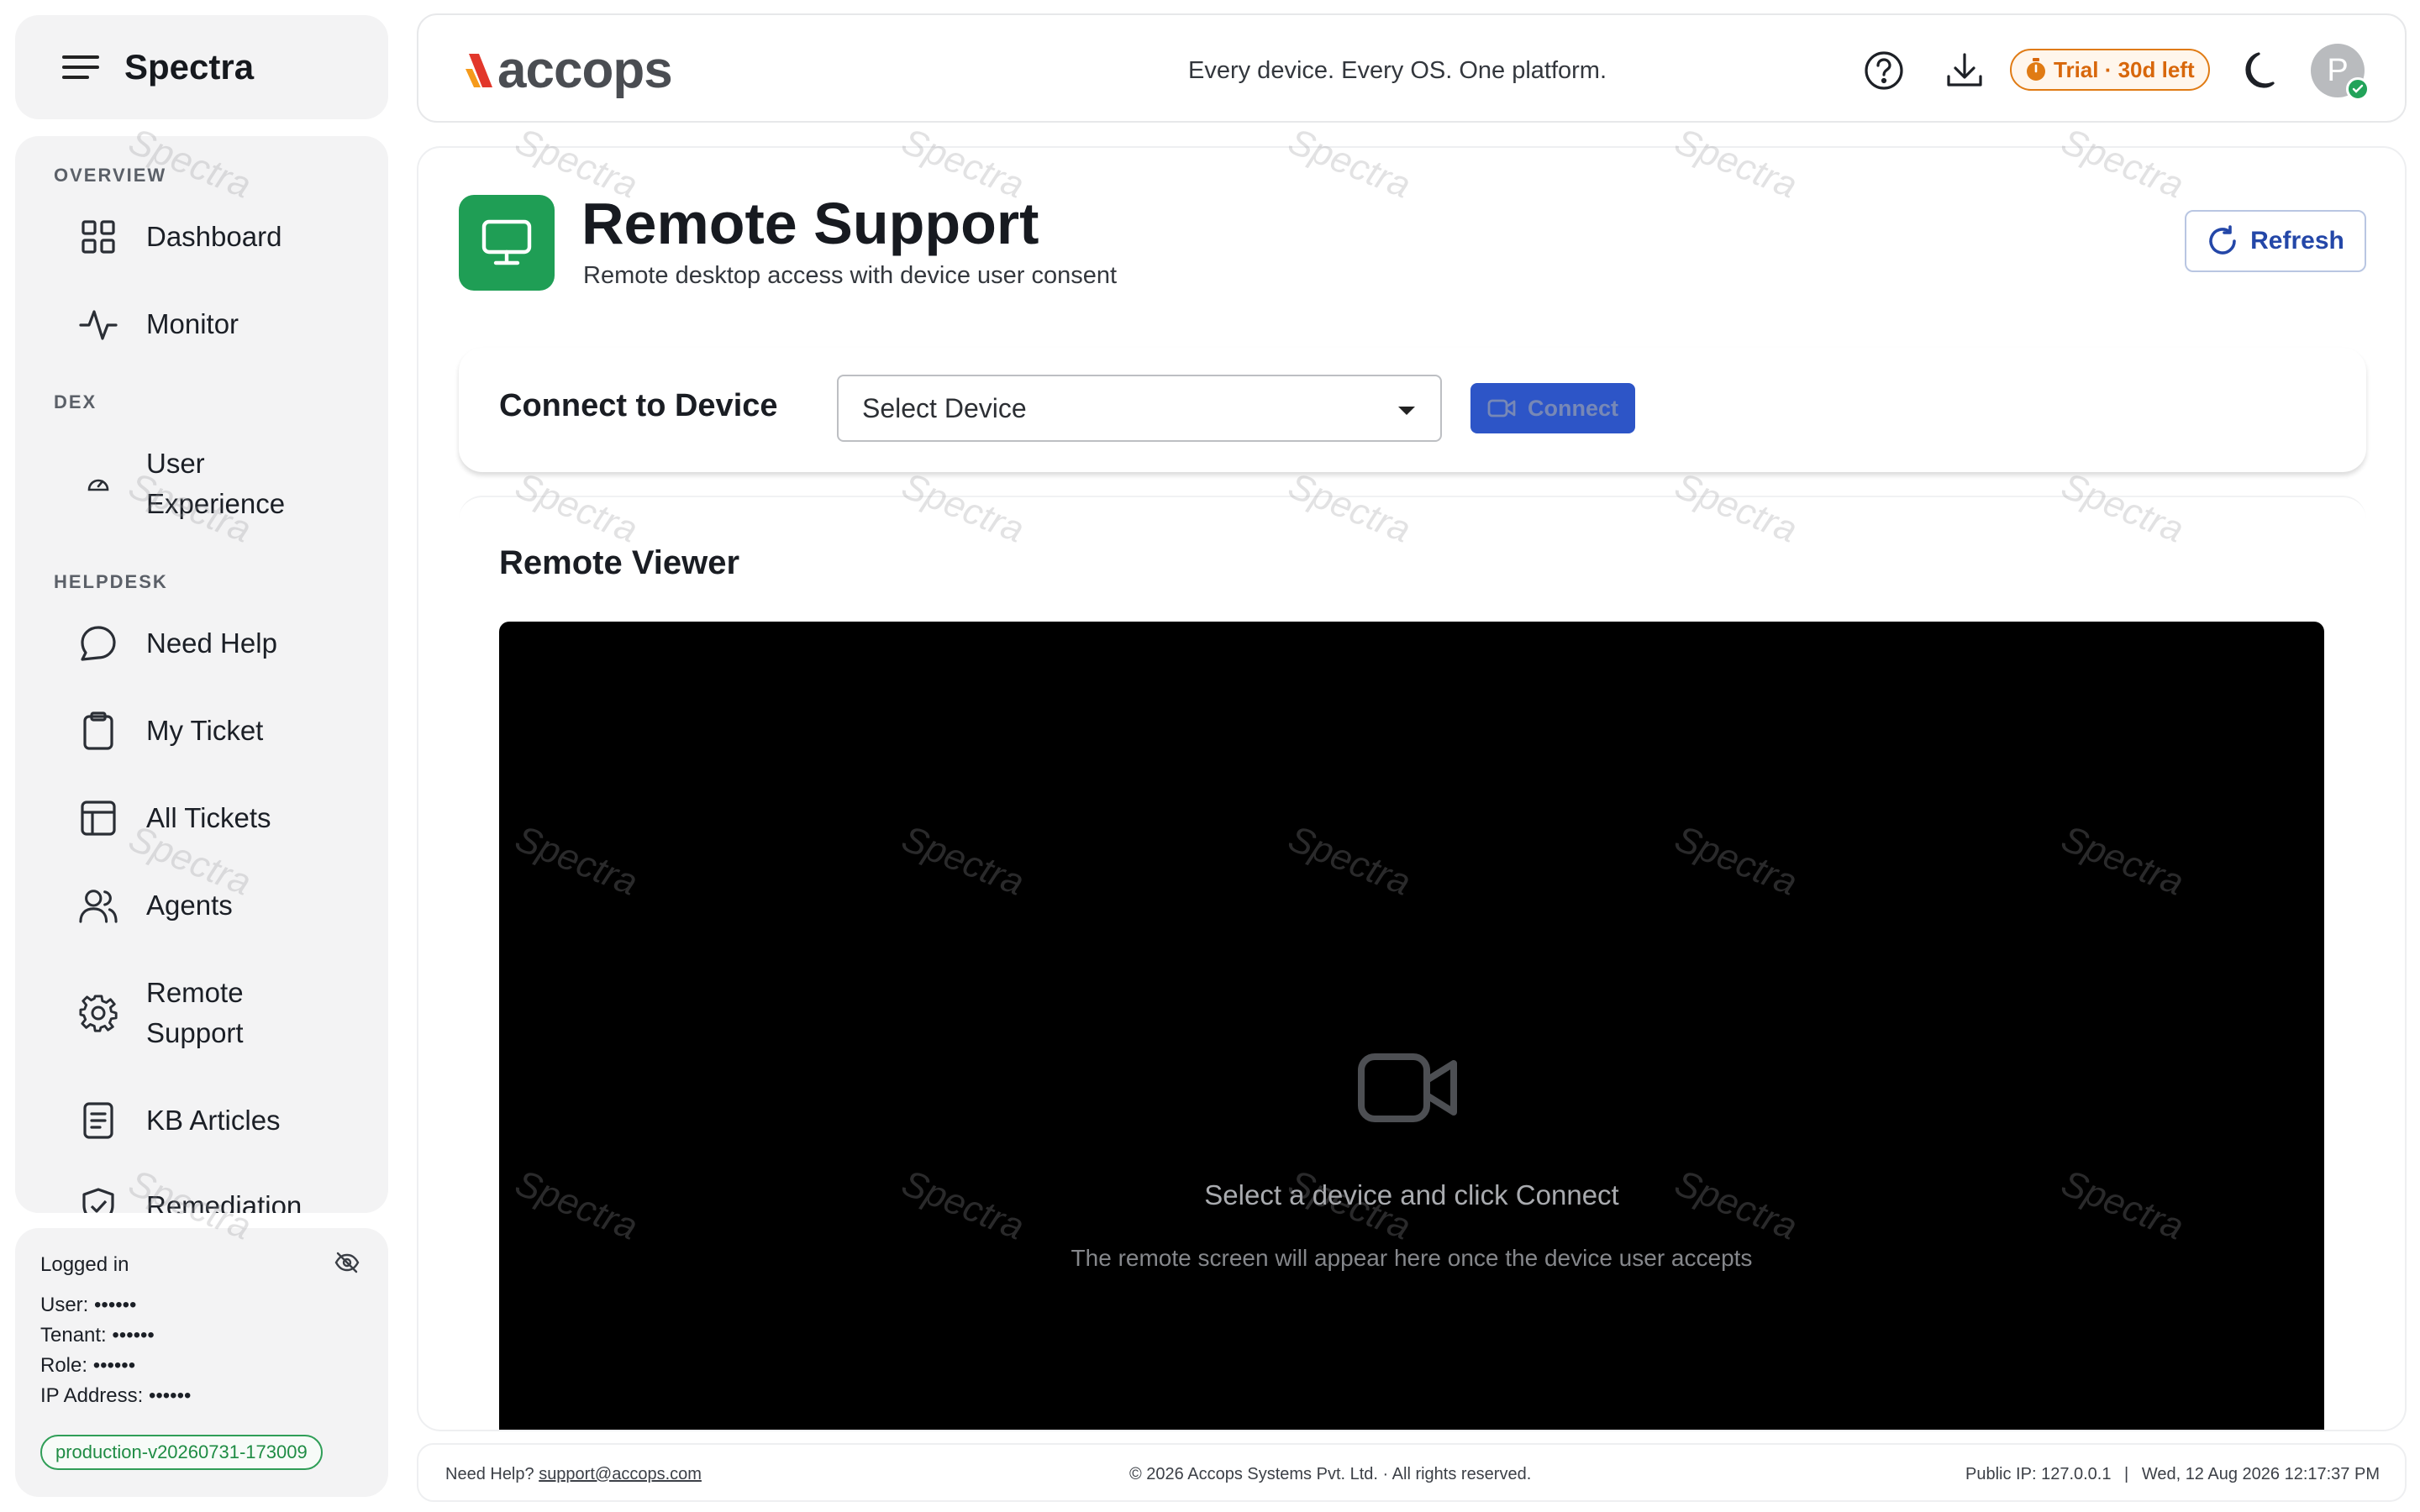 This screenshot has width=2420, height=1512. I want to click on connect-label: Connect, so click(1573, 408).